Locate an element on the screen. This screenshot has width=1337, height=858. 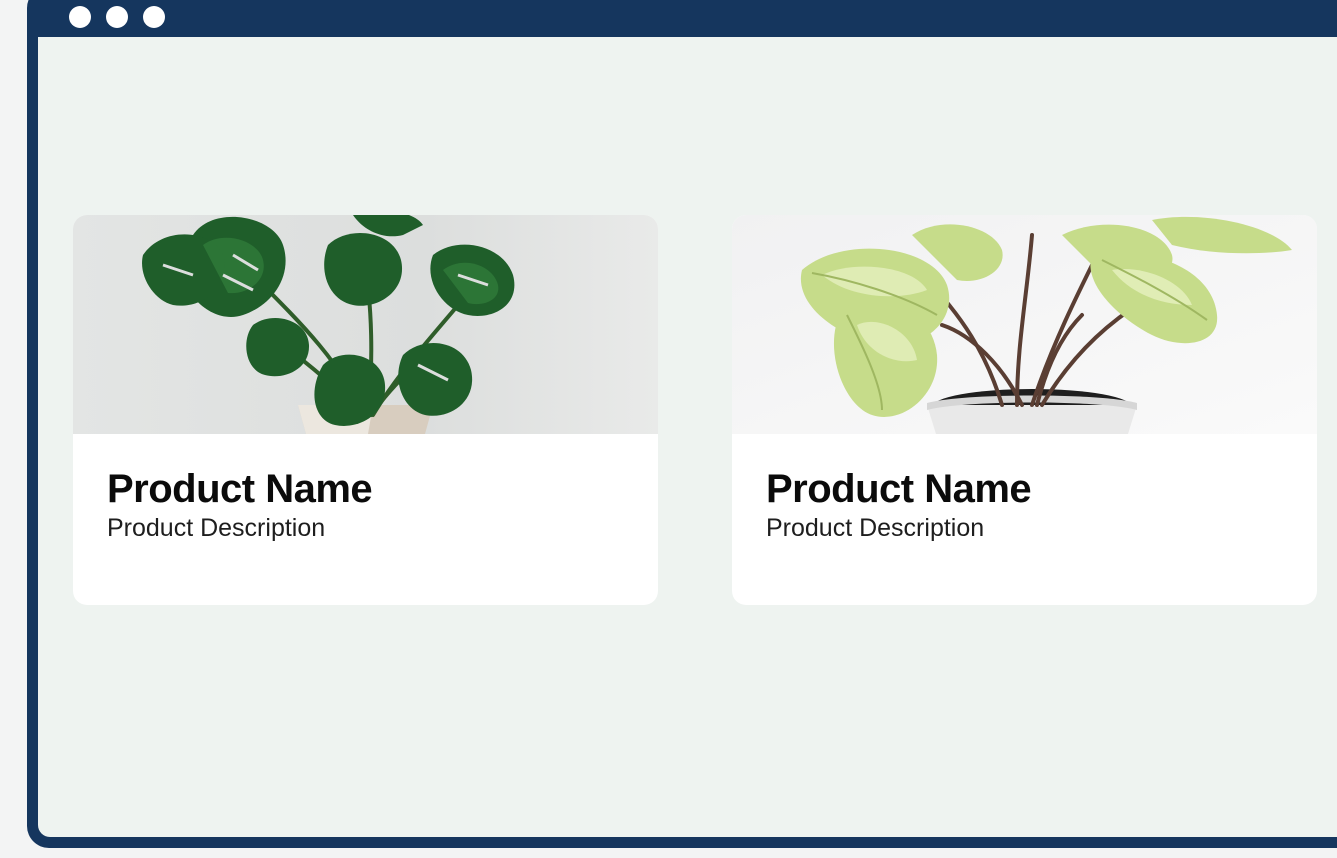
monstera-plant-image is located at coordinates (365, 324).